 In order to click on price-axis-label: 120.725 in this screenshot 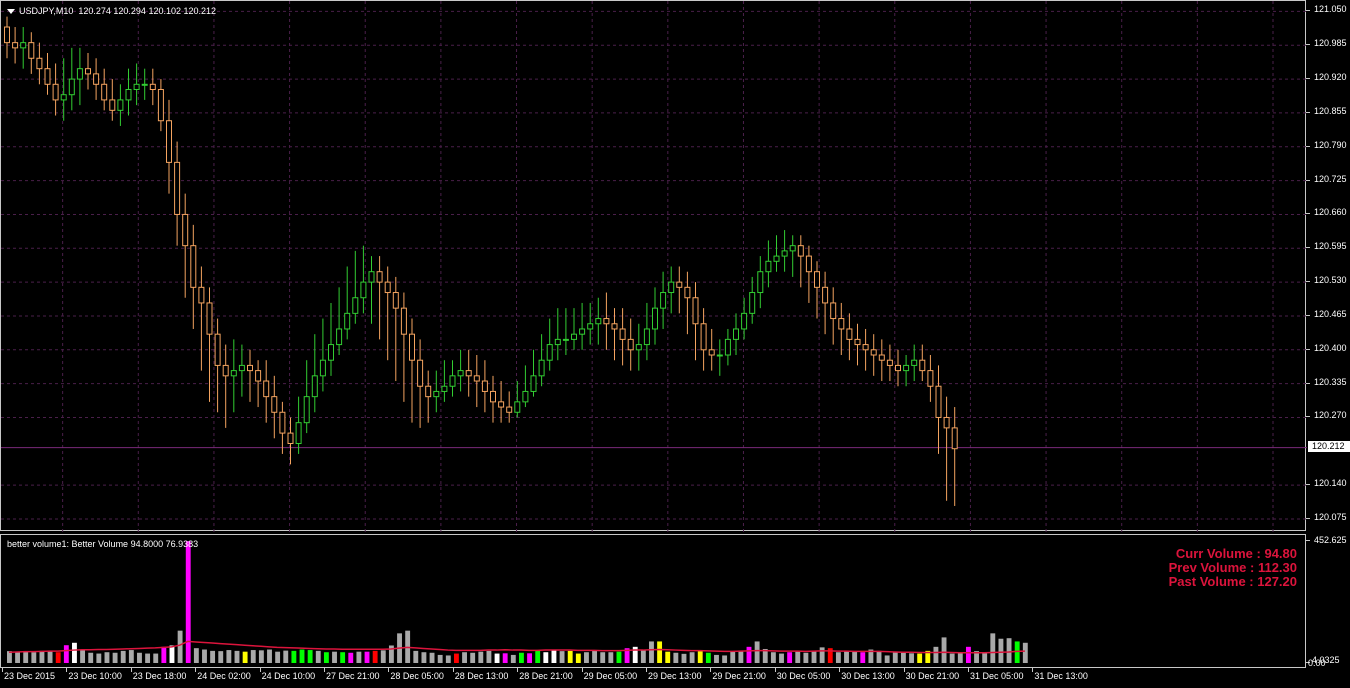, I will do `click(1330, 178)`.